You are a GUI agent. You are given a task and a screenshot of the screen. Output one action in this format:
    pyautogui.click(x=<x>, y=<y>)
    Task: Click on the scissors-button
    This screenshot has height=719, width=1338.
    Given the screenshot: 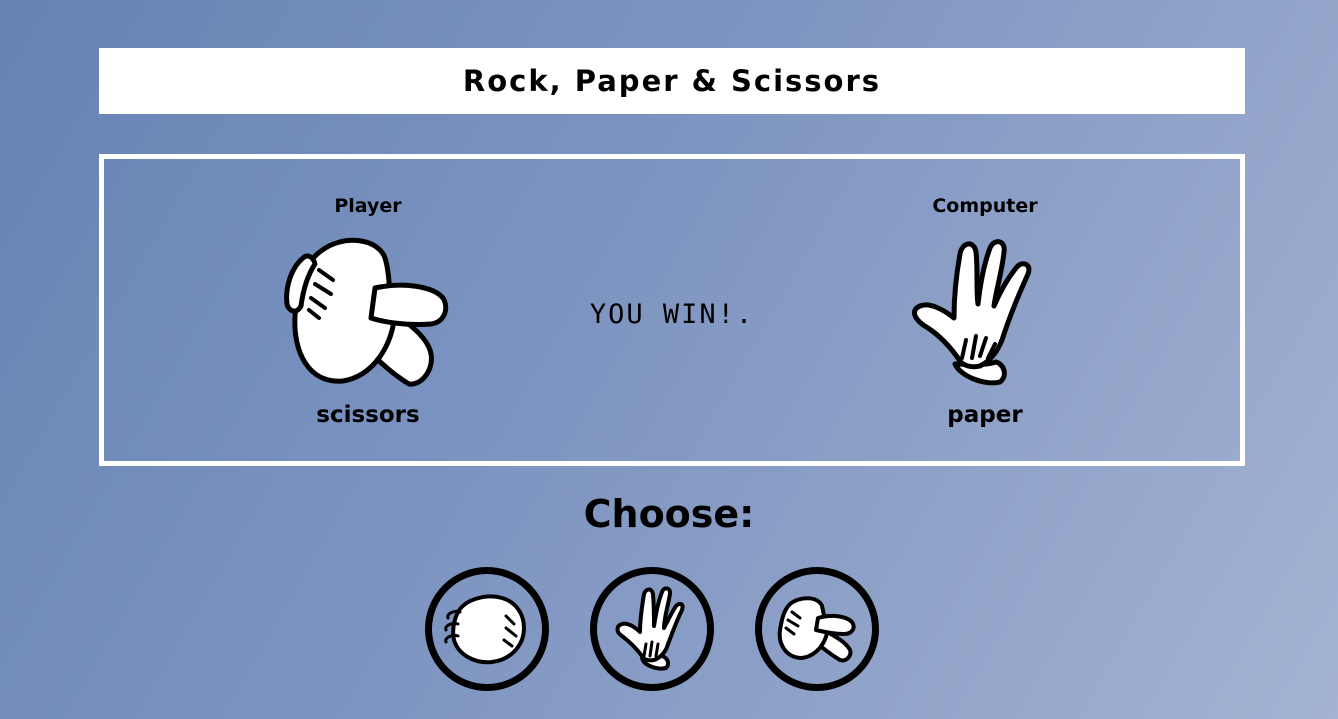 What is the action you would take?
    pyautogui.click(x=817, y=629)
    